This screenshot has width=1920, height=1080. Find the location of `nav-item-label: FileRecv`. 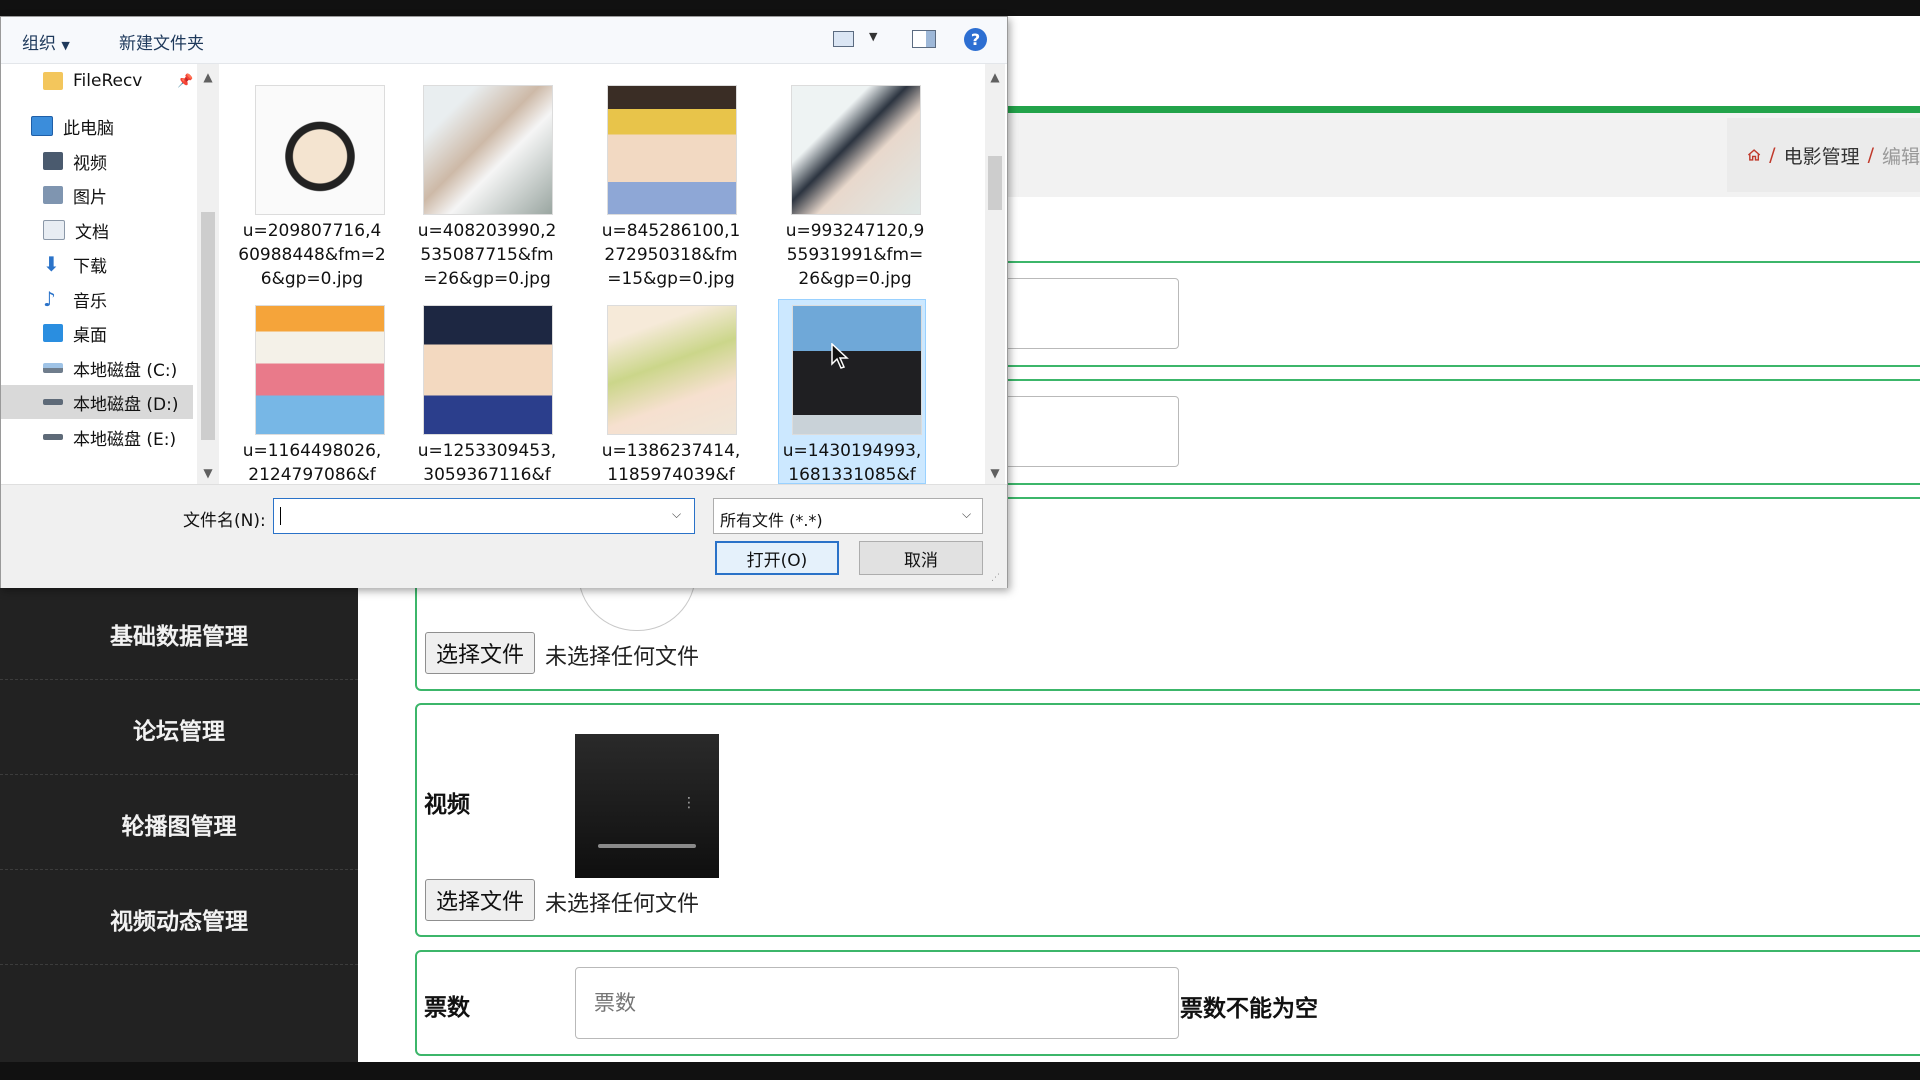

nav-item-label: FileRecv is located at coordinates (108, 81).